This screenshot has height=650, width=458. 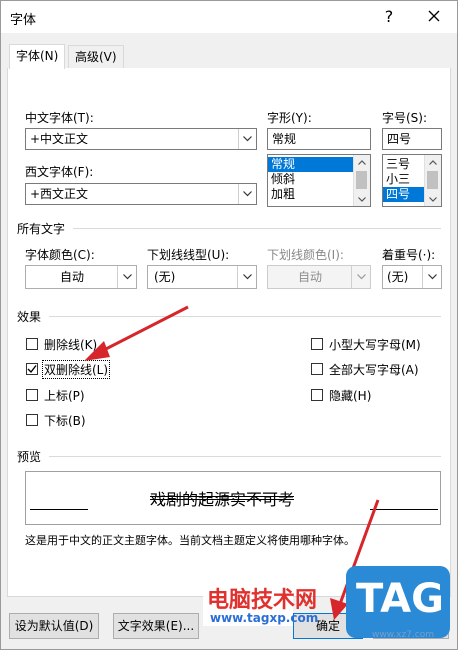 I want to click on annotation-arrow-head, so click(x=97, y=351).